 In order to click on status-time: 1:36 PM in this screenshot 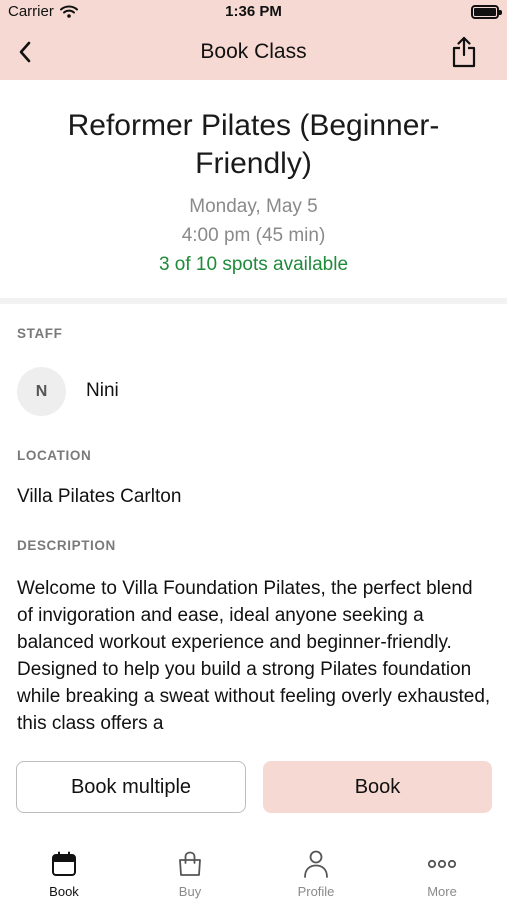, I will do `click(253, 11)`.